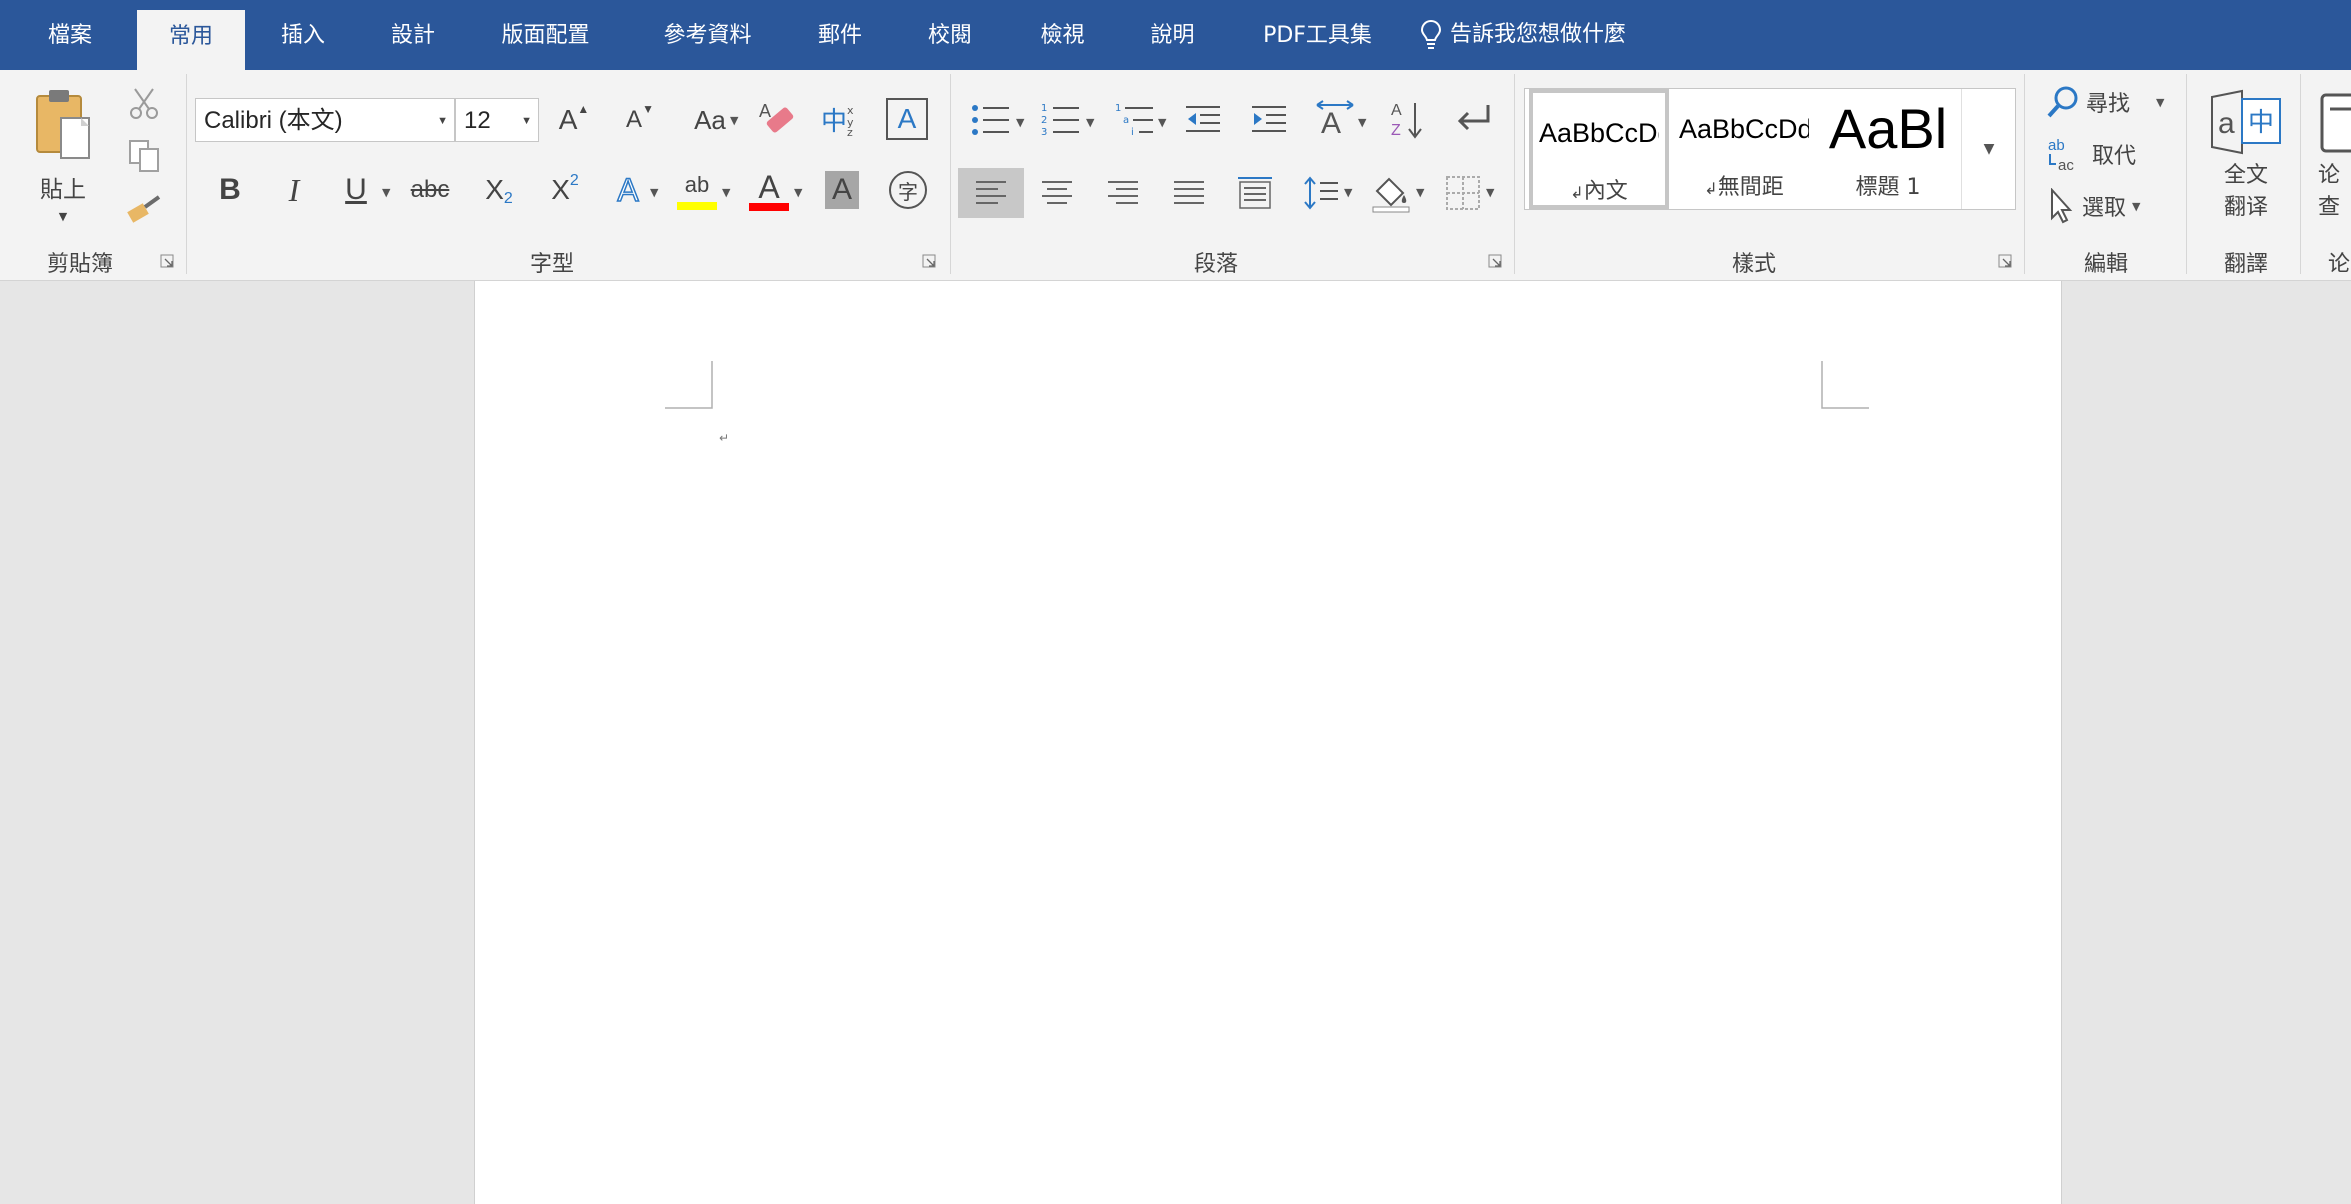  What do you see at coordinates (1348, 192) in the screenshot?
I see `line-spacing-dropdown-icon: ▼` at bounding box center [1348, 192].